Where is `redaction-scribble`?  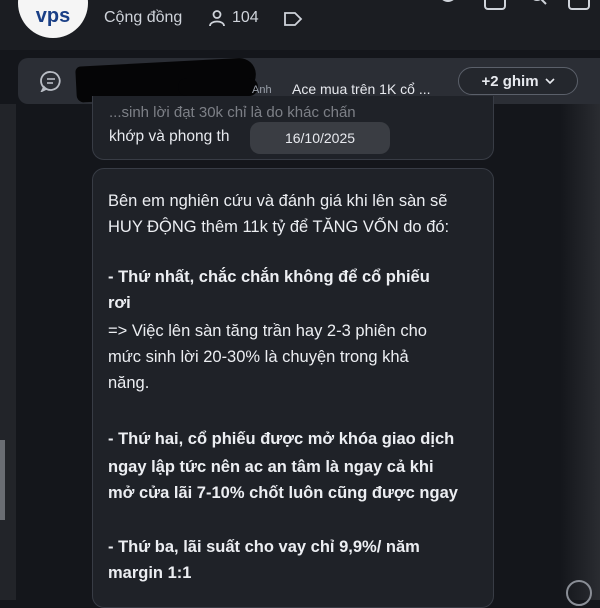 redaction-scribble is located at coordinates (218, 87).